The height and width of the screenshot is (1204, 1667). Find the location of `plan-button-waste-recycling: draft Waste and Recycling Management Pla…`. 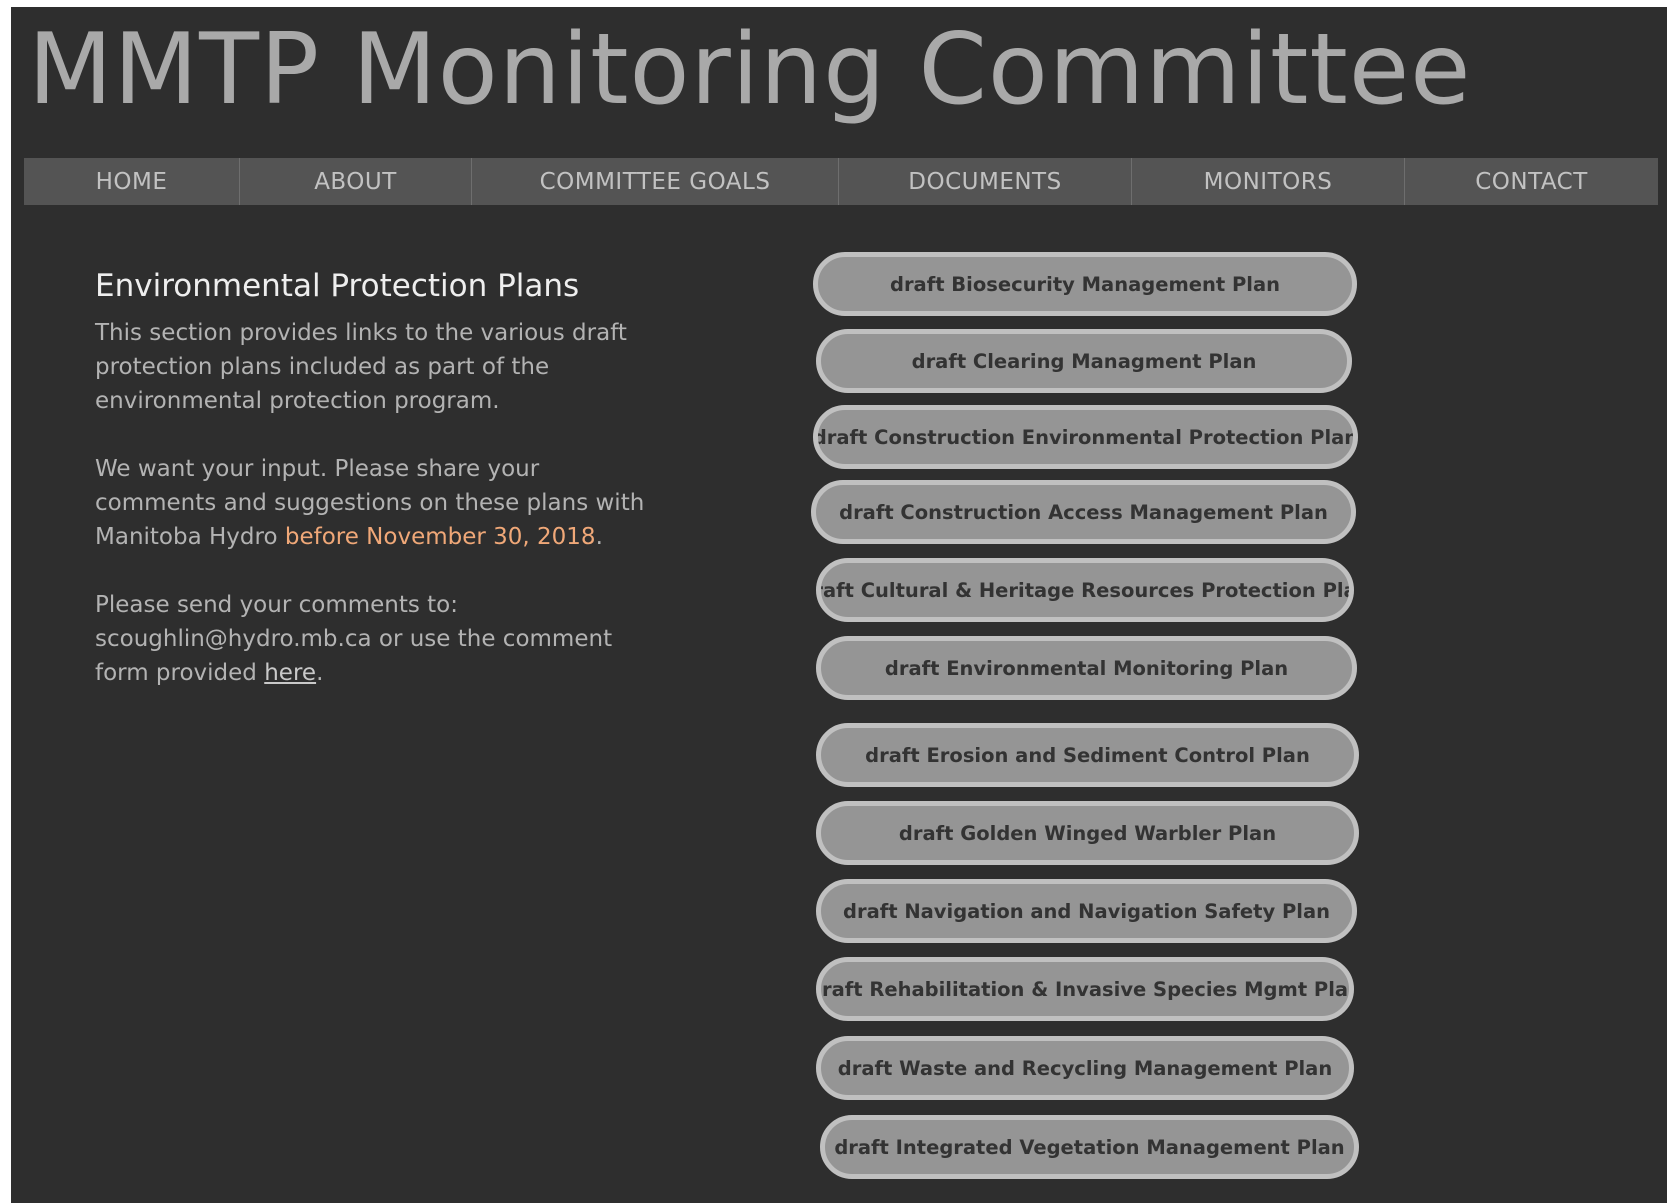

plan-button-waste-recycling: draft Waste and Recycling Management Pla… is located at coordinates (1085, 1068).